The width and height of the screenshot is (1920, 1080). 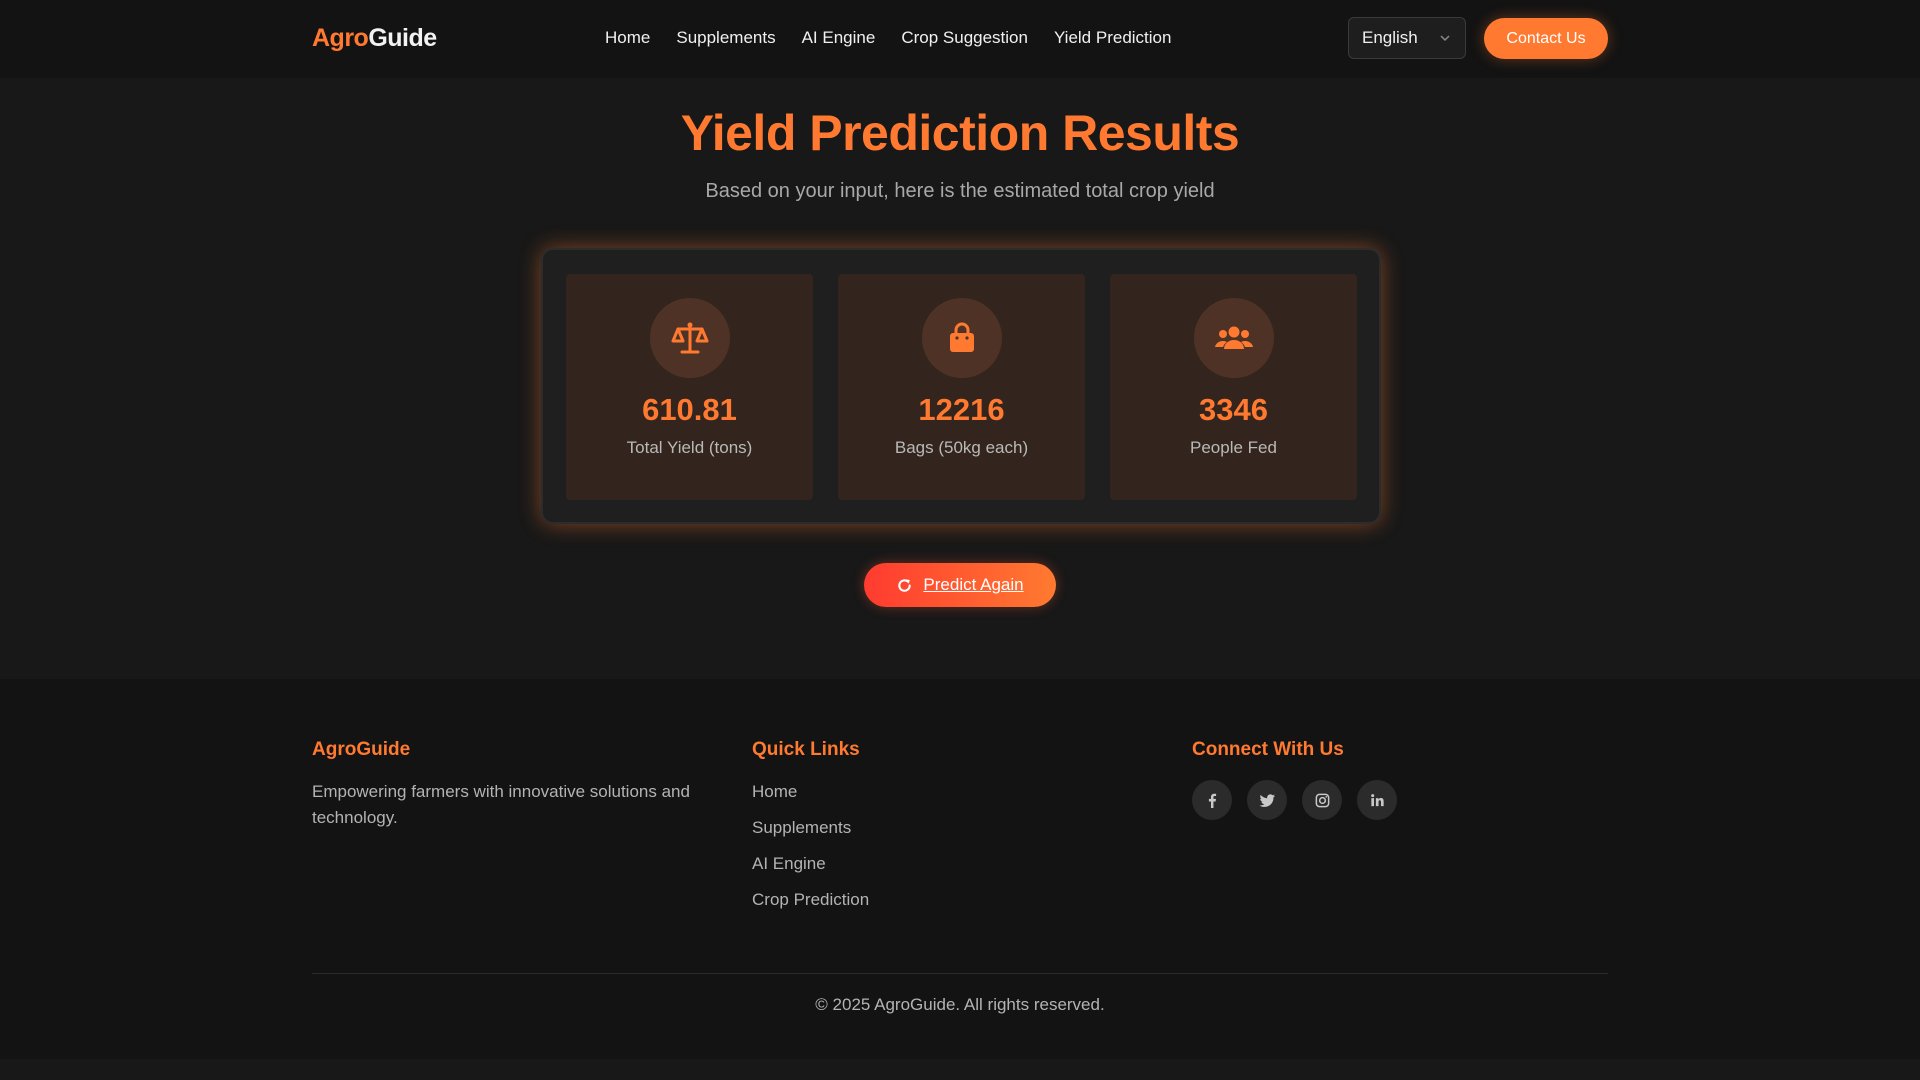 I want to click on page-title: Yield Prediction Results, so click(x=960, y=133).